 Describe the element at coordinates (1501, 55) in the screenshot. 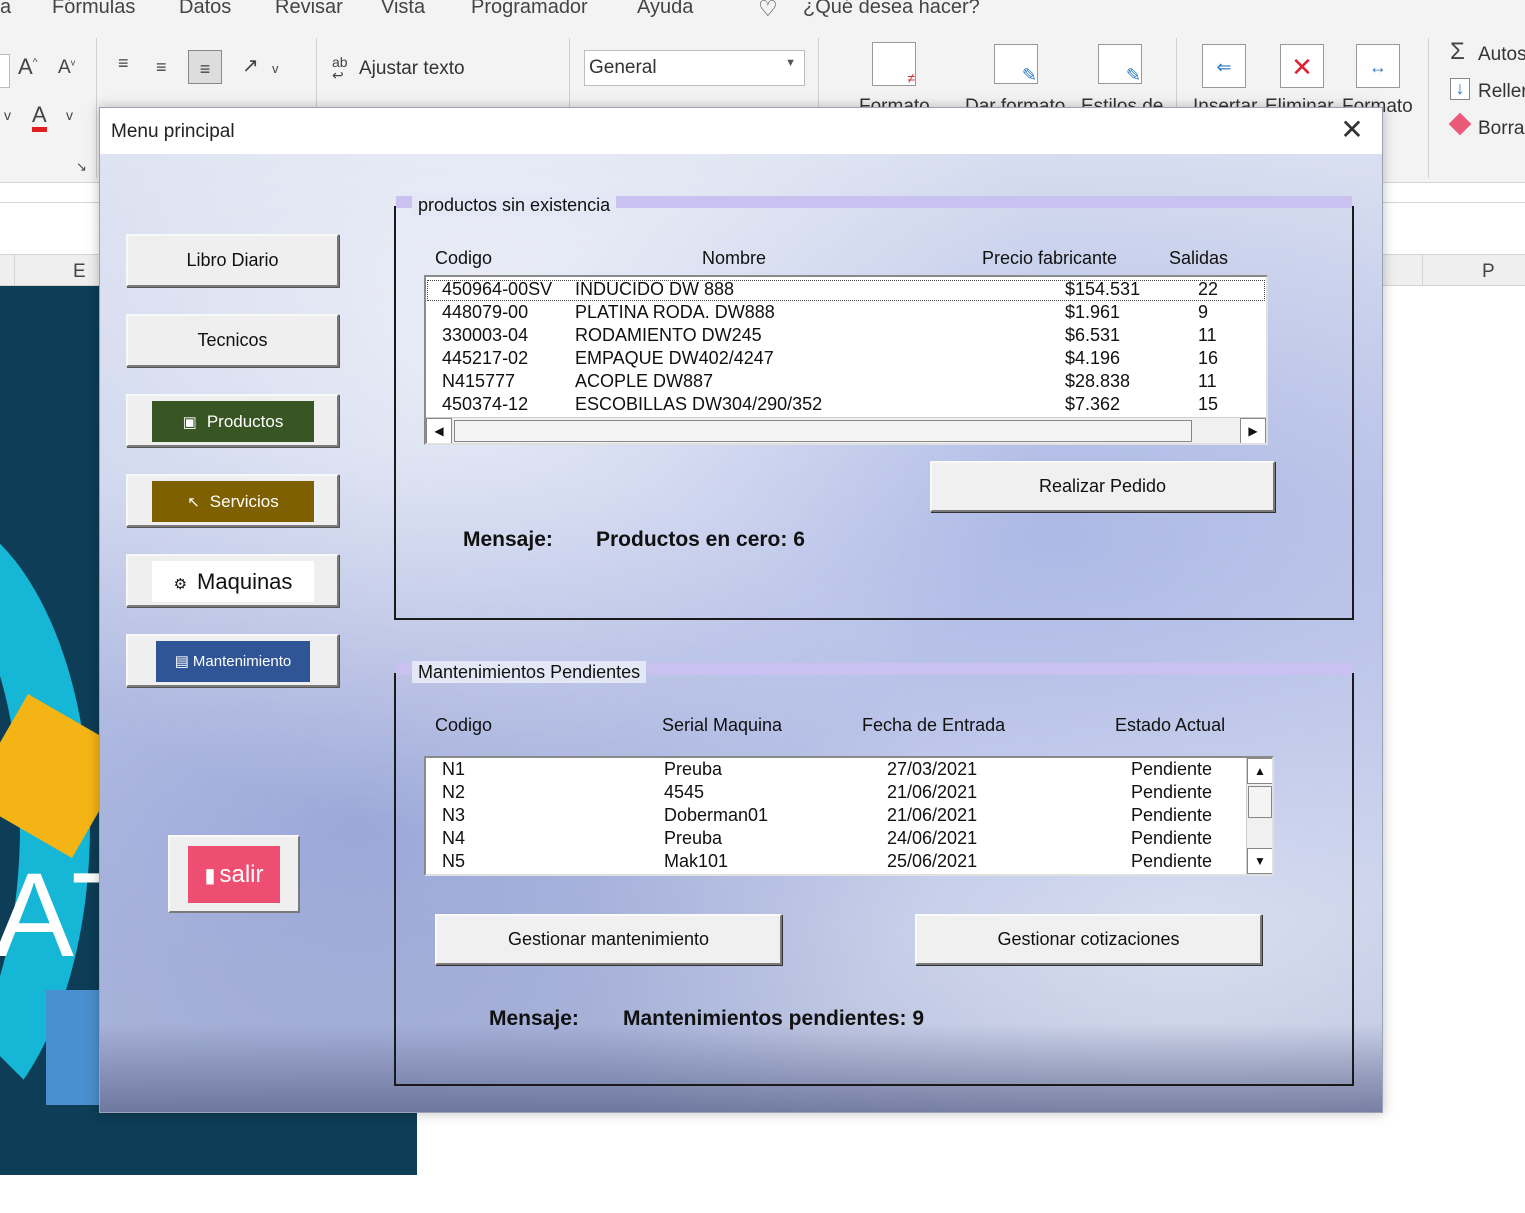

I see `autosum-button: Autos` at that location.